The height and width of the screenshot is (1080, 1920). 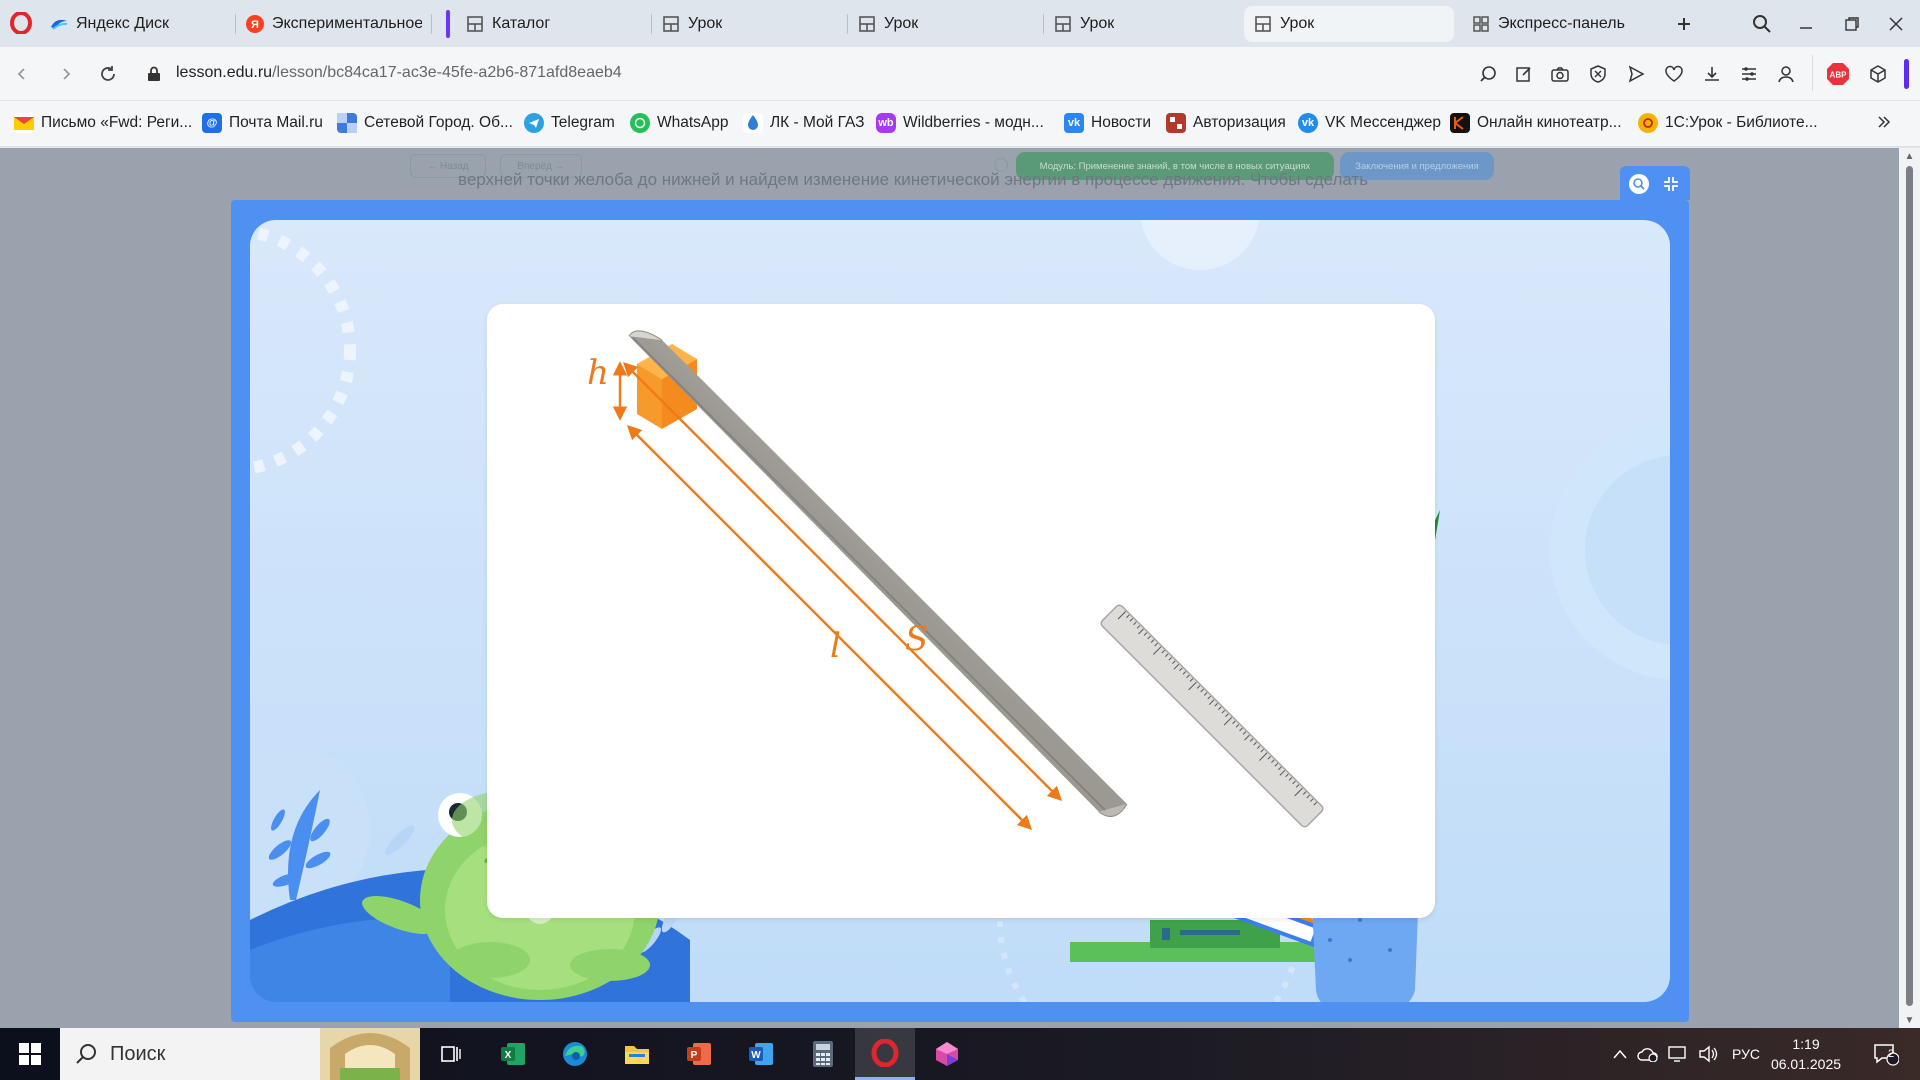 What do you see at coordinates (1806, 24) in the screenshot?
I see `minimize-icon` at bounding box center [1806, 24].